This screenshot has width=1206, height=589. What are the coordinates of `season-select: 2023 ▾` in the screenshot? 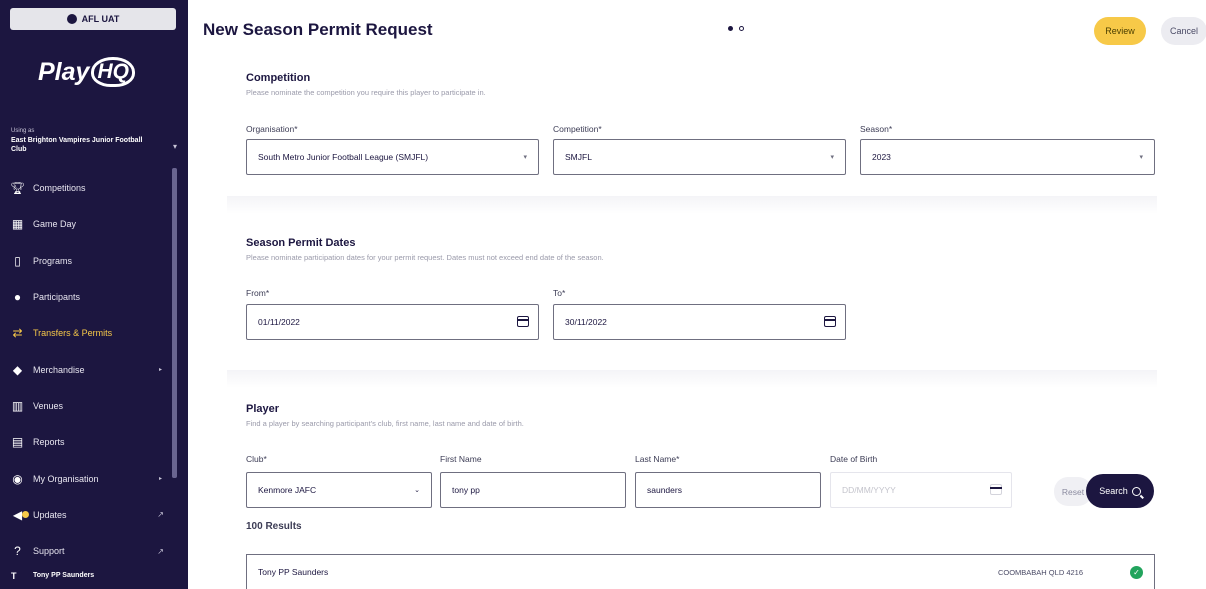 It's located at (1007, 157).